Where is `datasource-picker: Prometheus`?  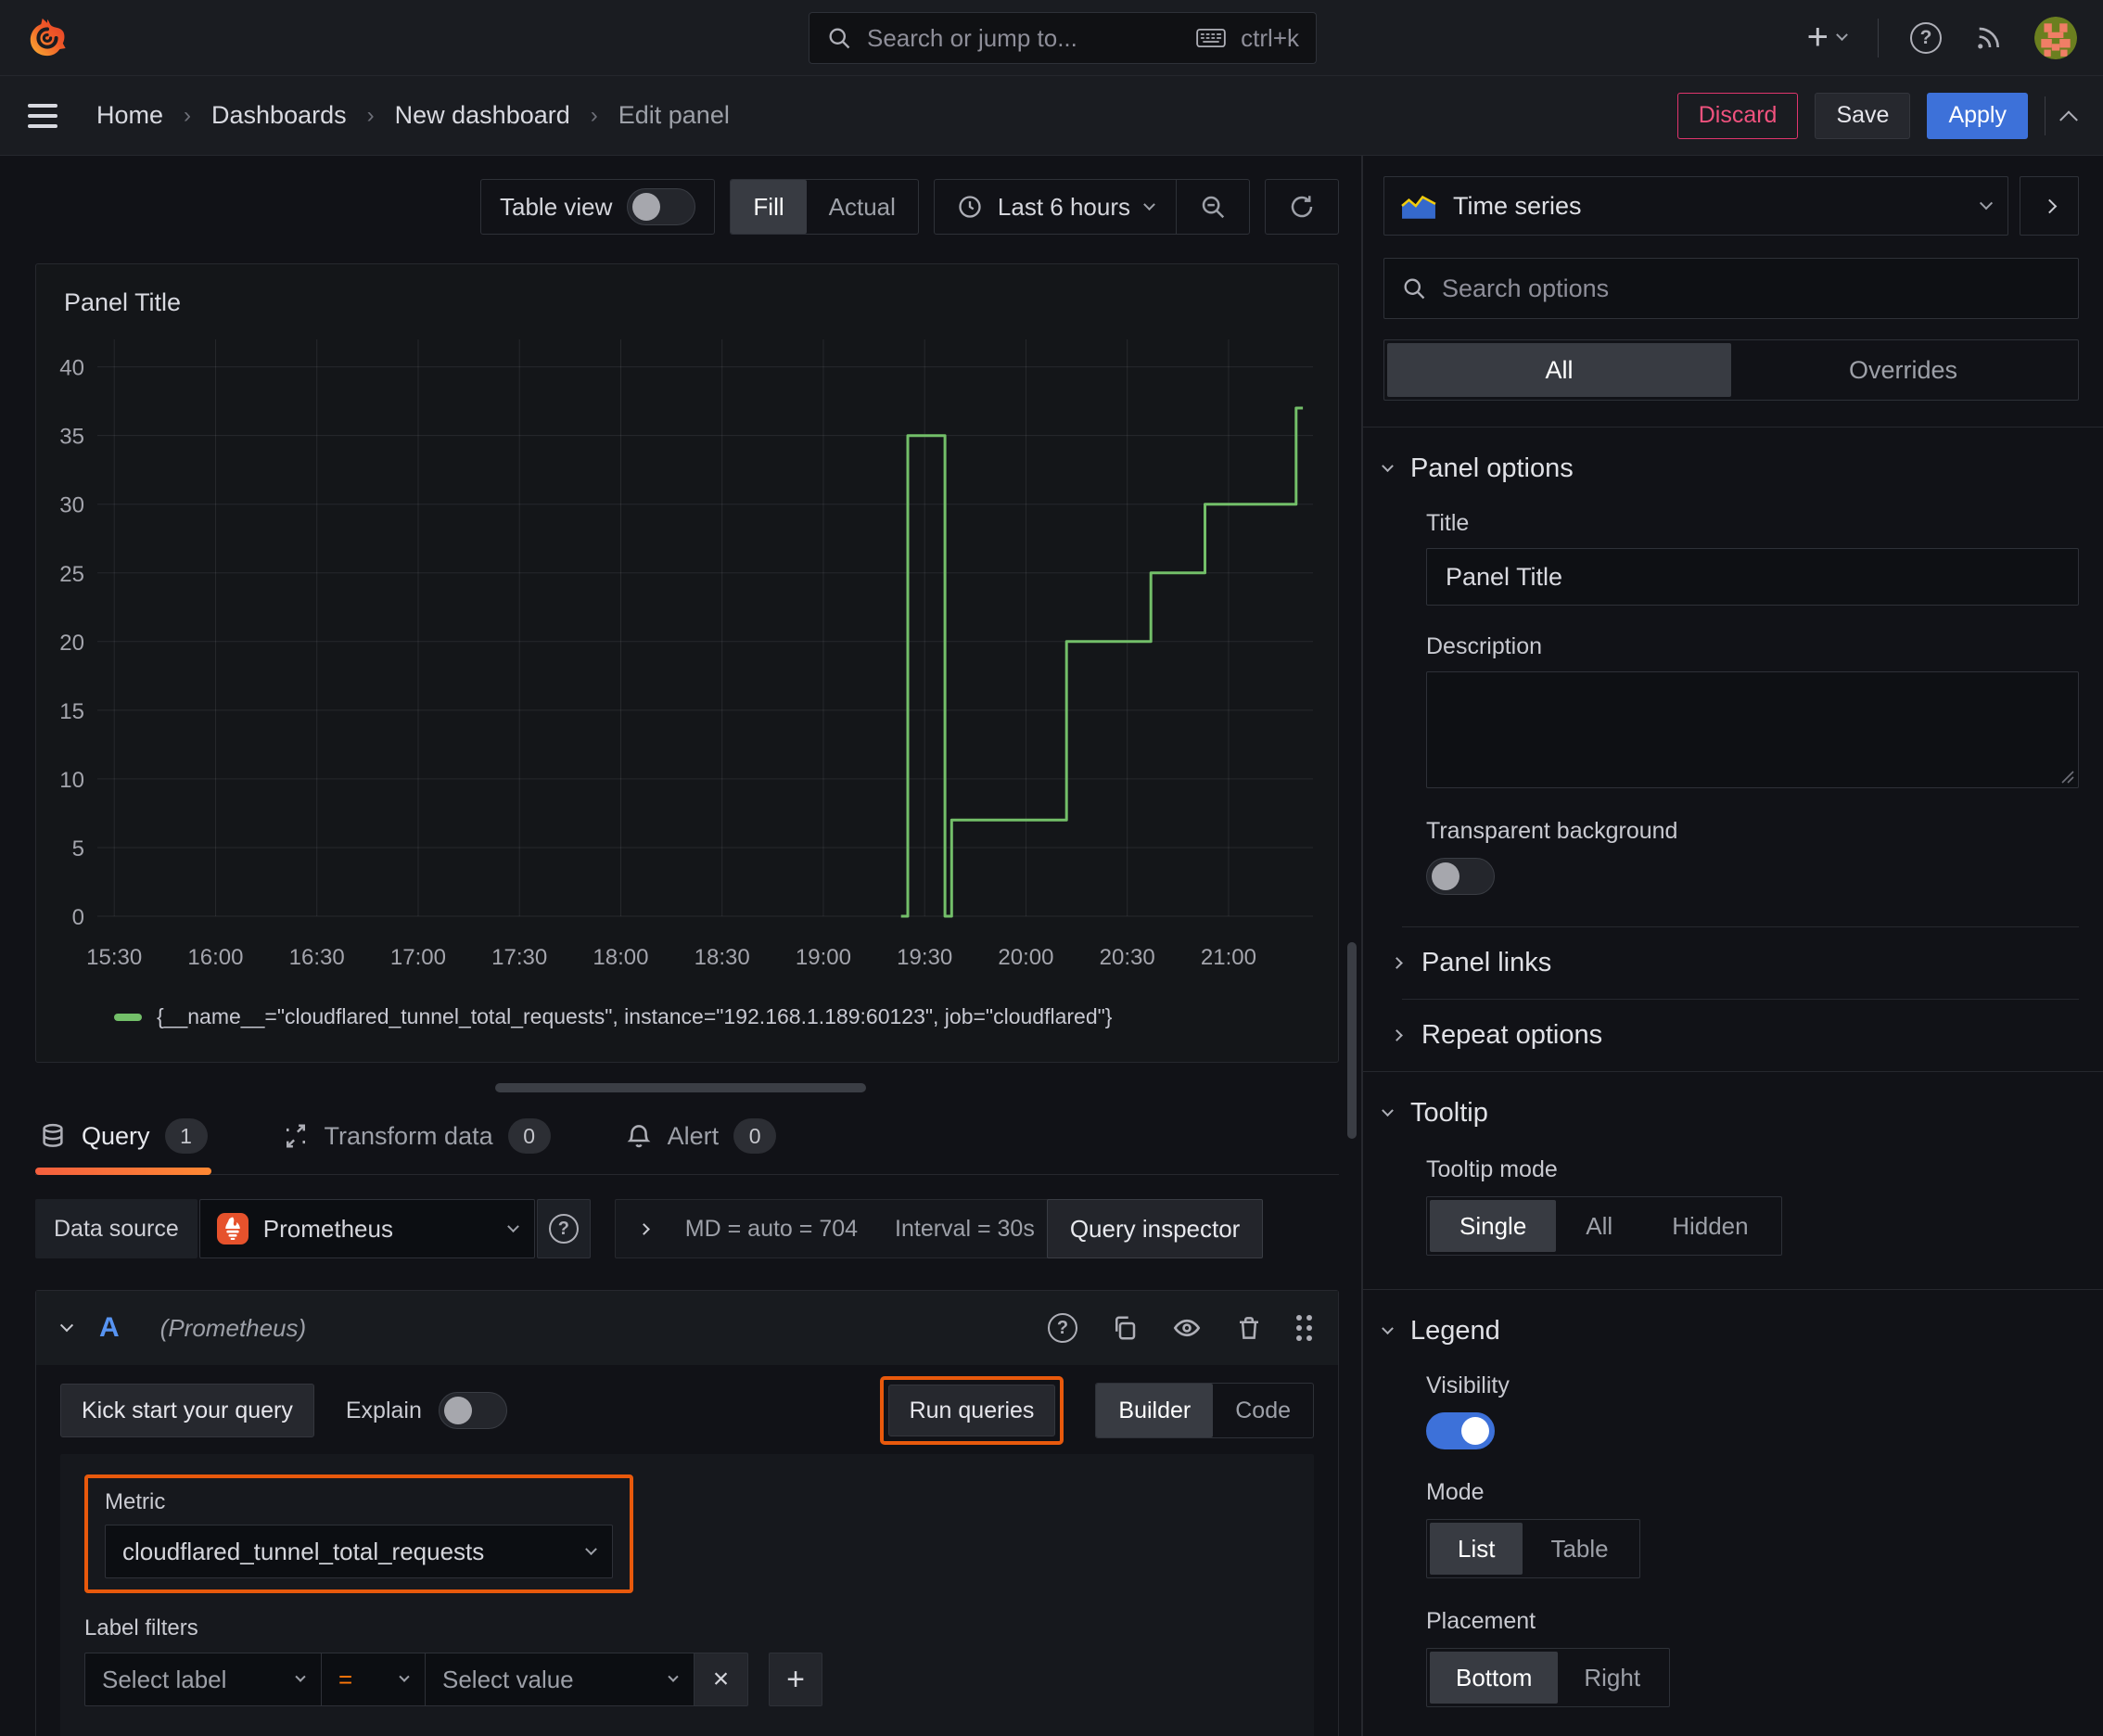
datasource-picker: Prometheus is located at coordinates (366, 1228).